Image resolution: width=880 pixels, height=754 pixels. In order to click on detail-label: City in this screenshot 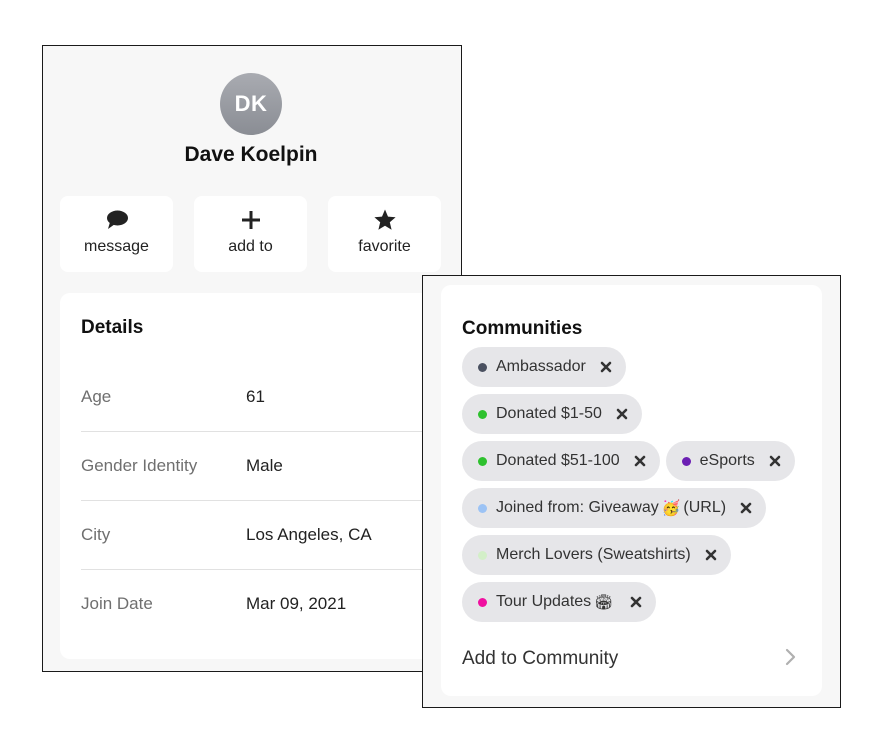, I will do `click(96, 534)`.